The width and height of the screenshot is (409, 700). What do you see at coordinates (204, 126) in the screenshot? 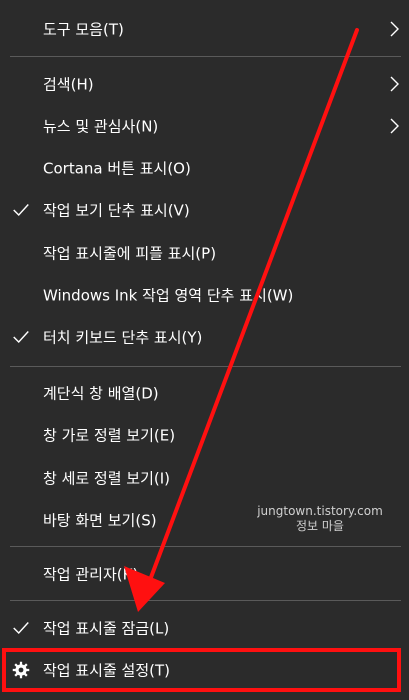
I see `menu-item-news-and-interests: 뉴스 및 관심사(N)` at bounding box center [204, 126].